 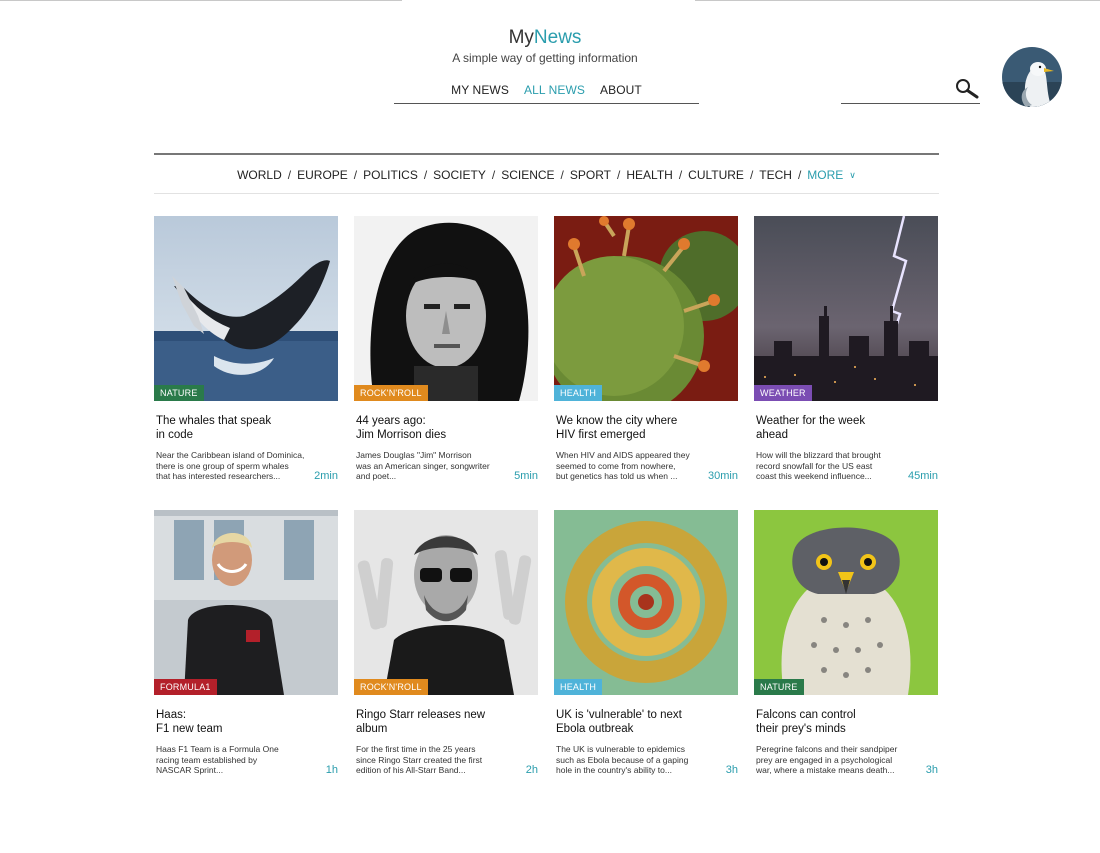 What do you see at coordinates (401, 435) in the screenshot?
I see `title-line: Jim Morrison dies` at bounding box center [401, 435].